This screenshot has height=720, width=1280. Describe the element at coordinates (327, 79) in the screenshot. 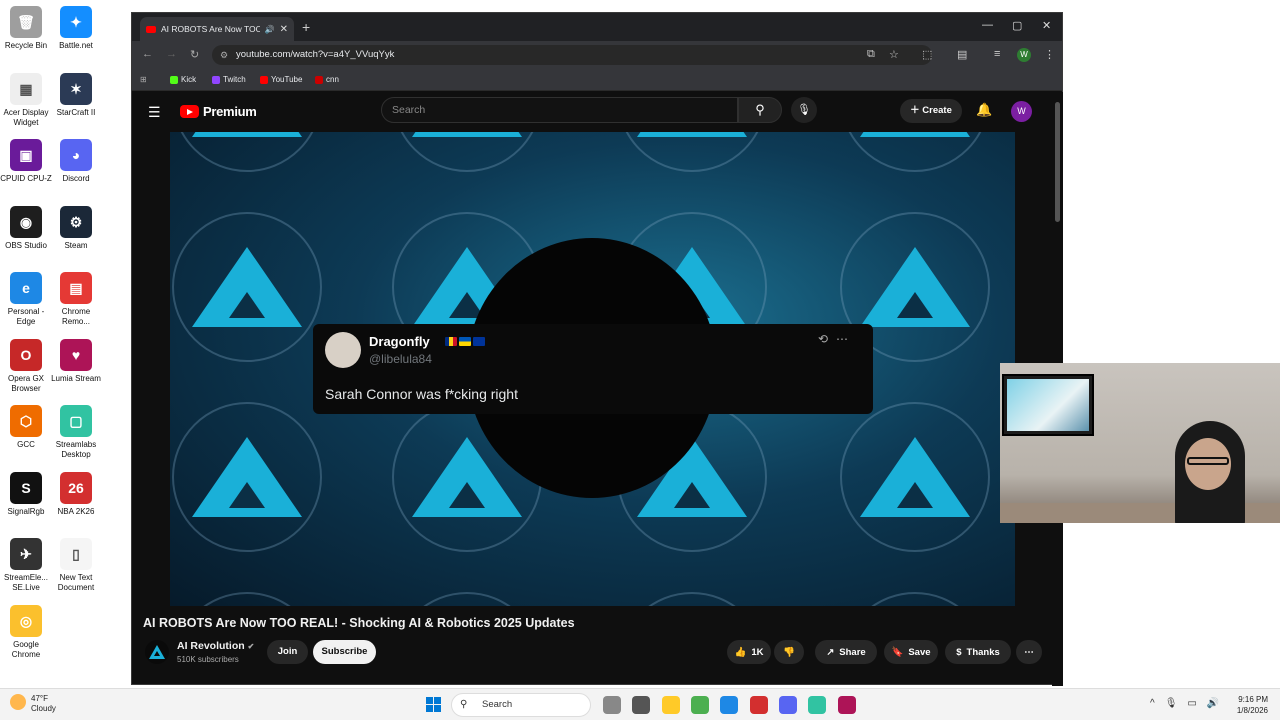

I see `bookmark-cnn: cnn` at that location.